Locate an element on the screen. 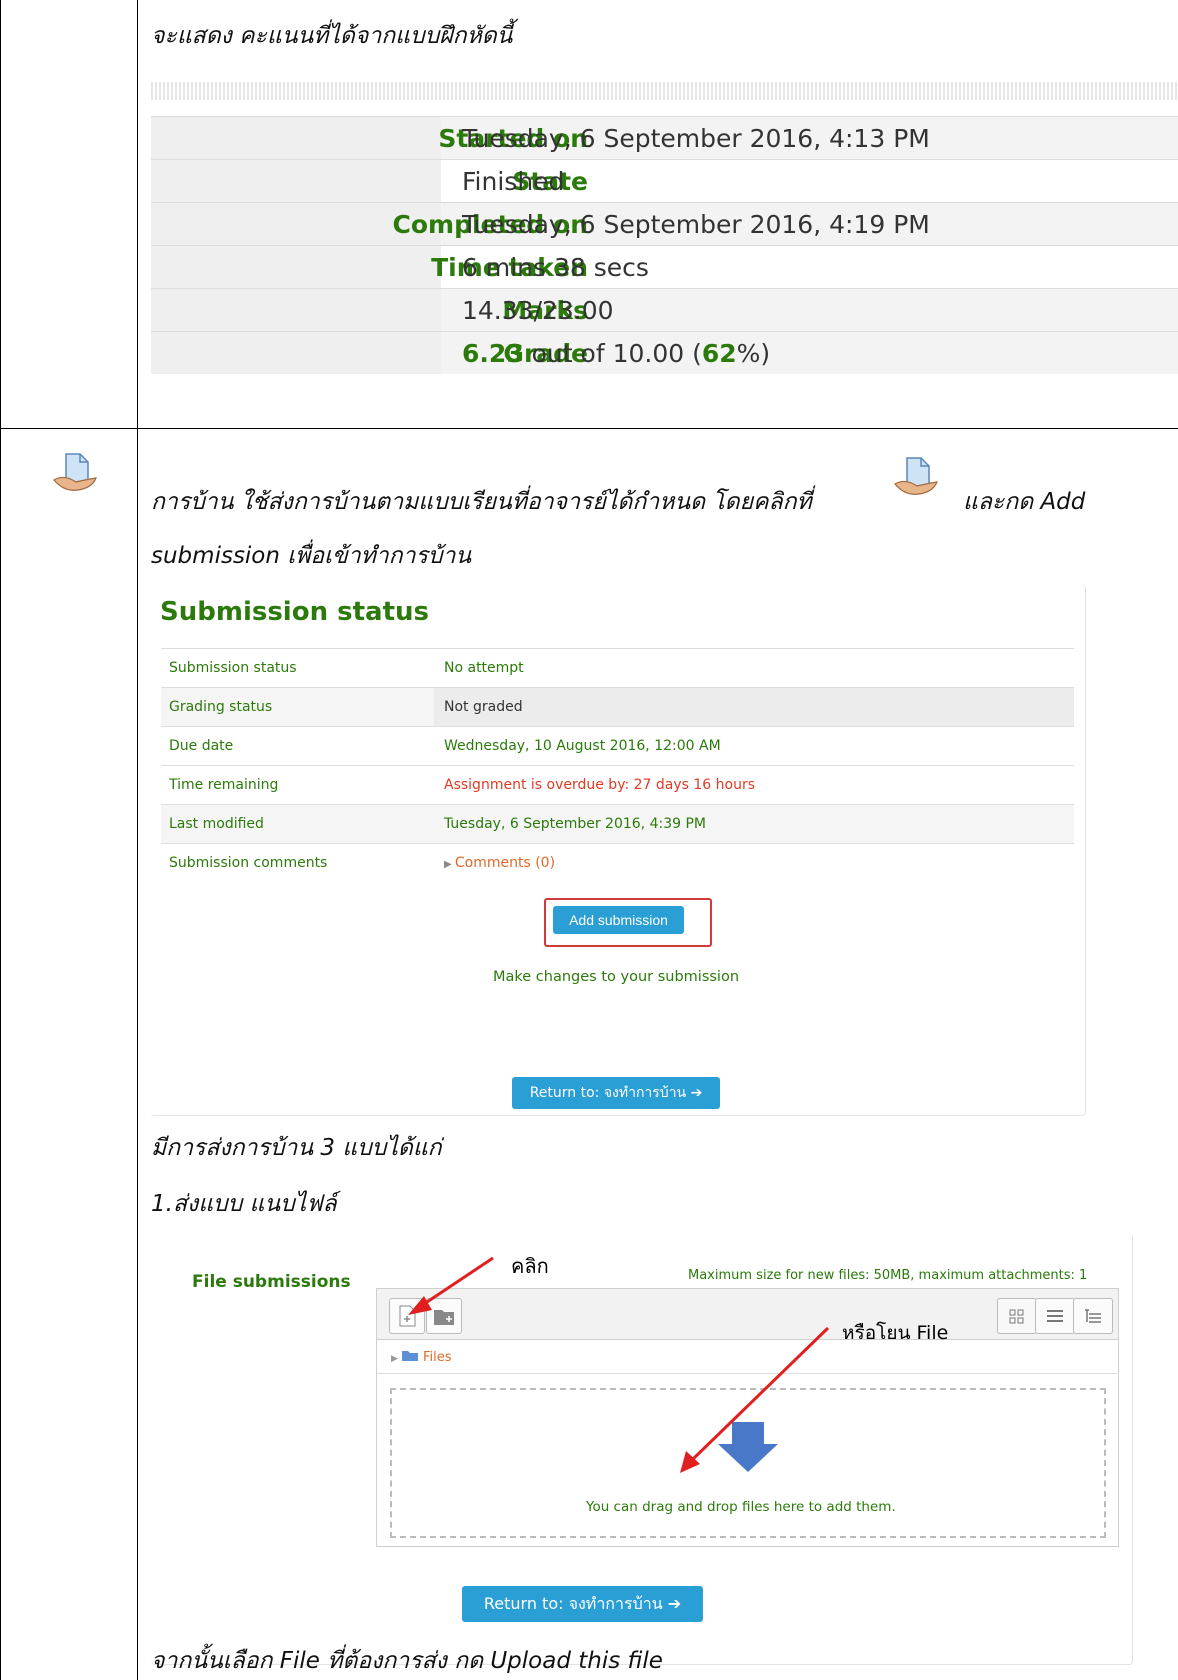  annotation-click: คลิก is located at coordinates (530, 1266).